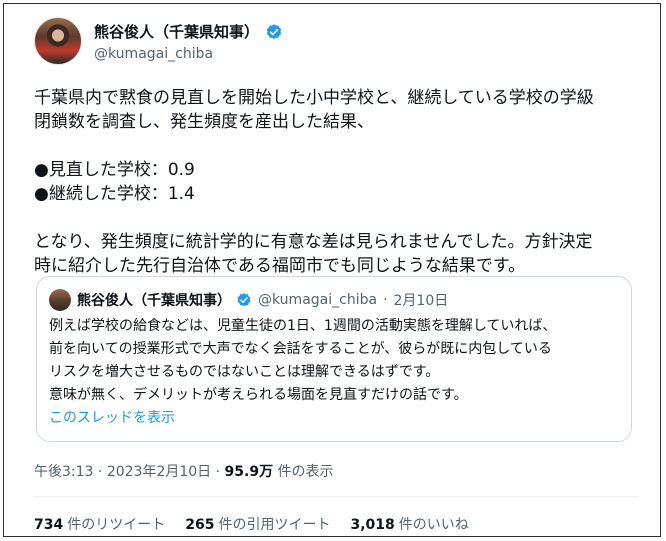 This screenshot has height=541, width=666. I want to click on views-count: 95.9万, so click(249, 472).